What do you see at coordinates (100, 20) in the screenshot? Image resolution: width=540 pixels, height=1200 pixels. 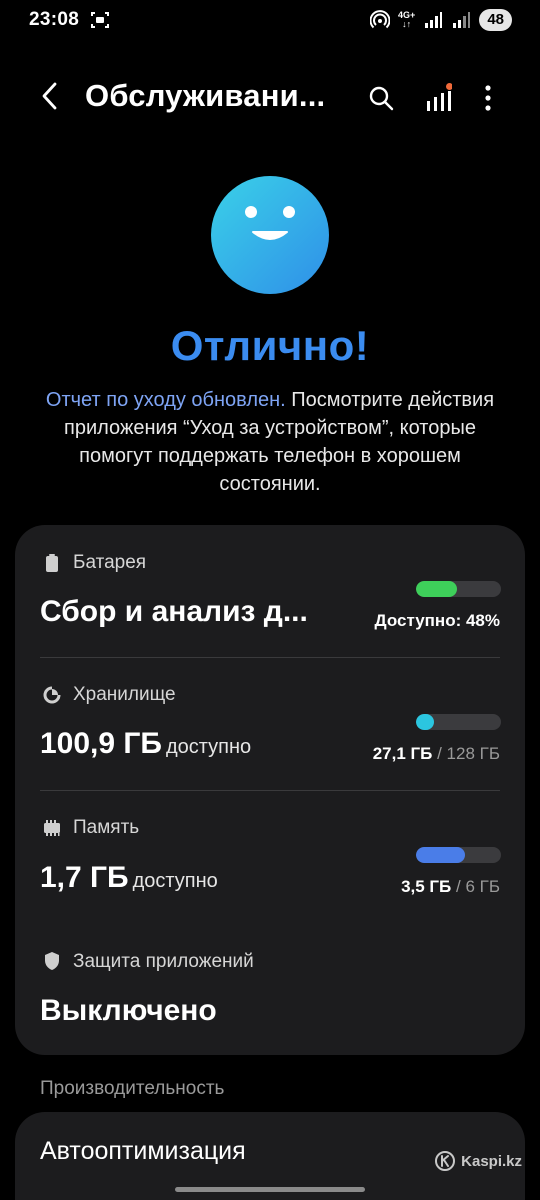 I see `screen-recorder-icon` at bounding box center [100, 20].